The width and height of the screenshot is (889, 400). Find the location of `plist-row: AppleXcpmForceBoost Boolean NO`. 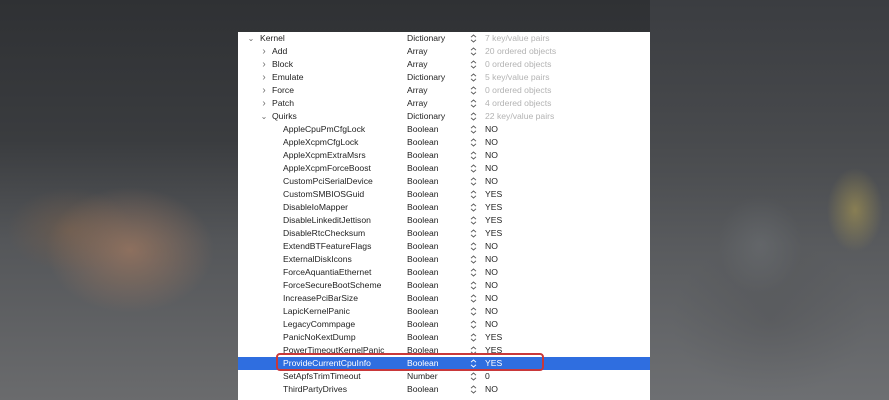

plist-row: AppleXcpmForceBoost Boolean NO is located at coordinates (444, 168).